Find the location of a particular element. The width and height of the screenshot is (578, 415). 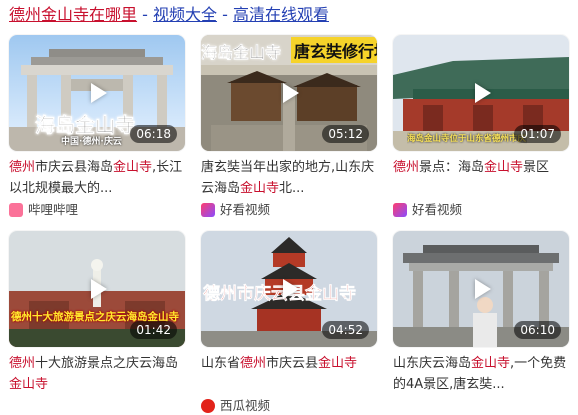

video-thumbnail: 德州市庆云县金山寺 04:52 is located at coordinates (289, 289).